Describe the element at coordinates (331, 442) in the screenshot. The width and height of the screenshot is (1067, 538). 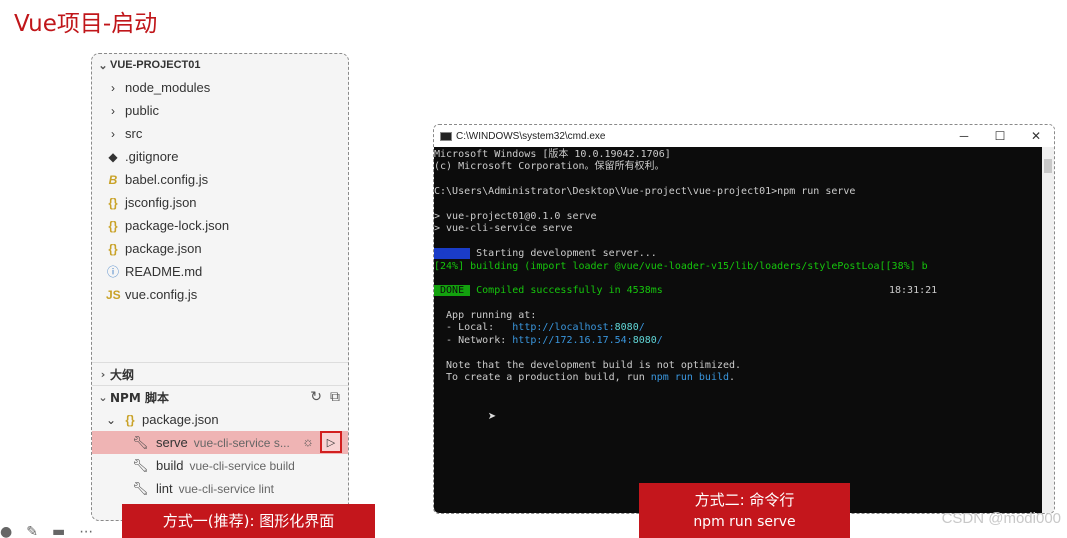
I see `run-script-button: ▷` at that location.